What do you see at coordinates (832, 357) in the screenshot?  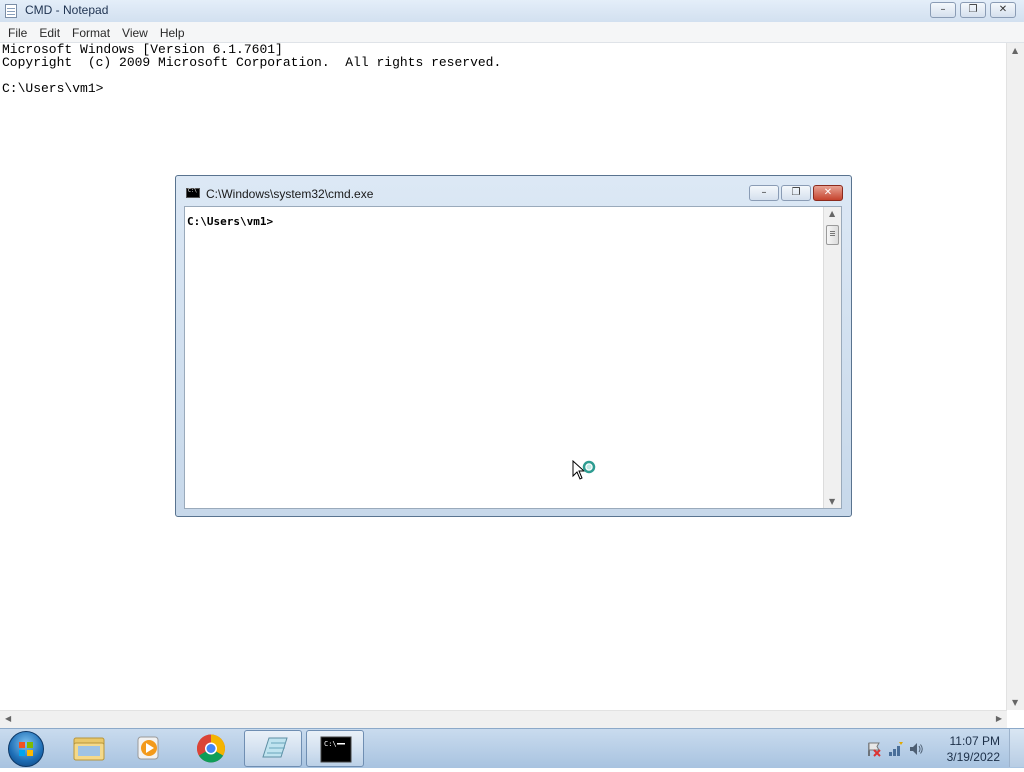 I see `cmd-vertical-scrollbar: ▲ ▼` at bounding box center [832, 357].